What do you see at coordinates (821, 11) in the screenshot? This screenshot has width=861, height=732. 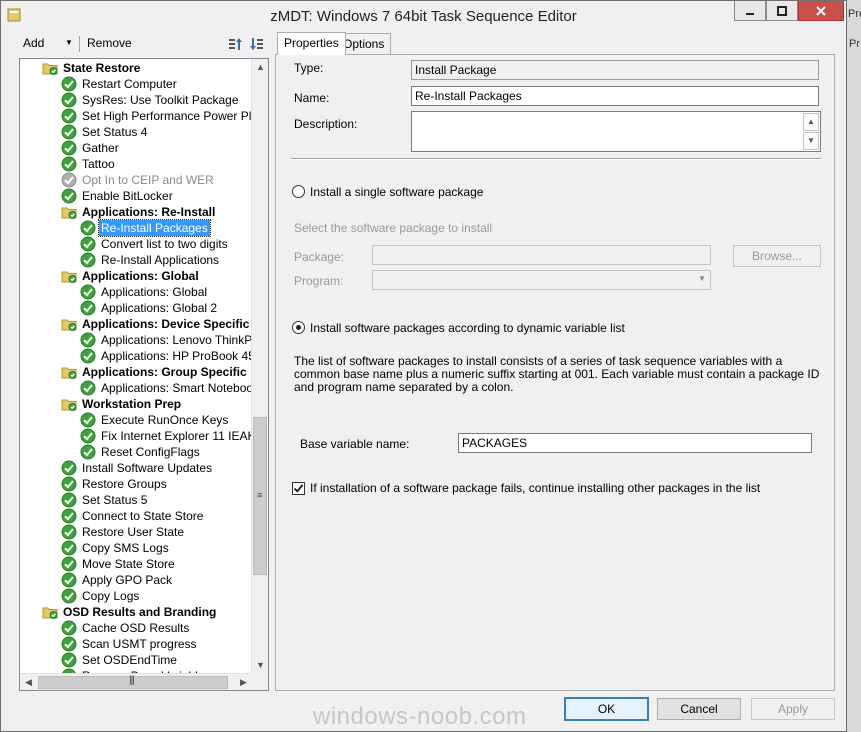 I see `close-button` at bounding box center [821, 11].